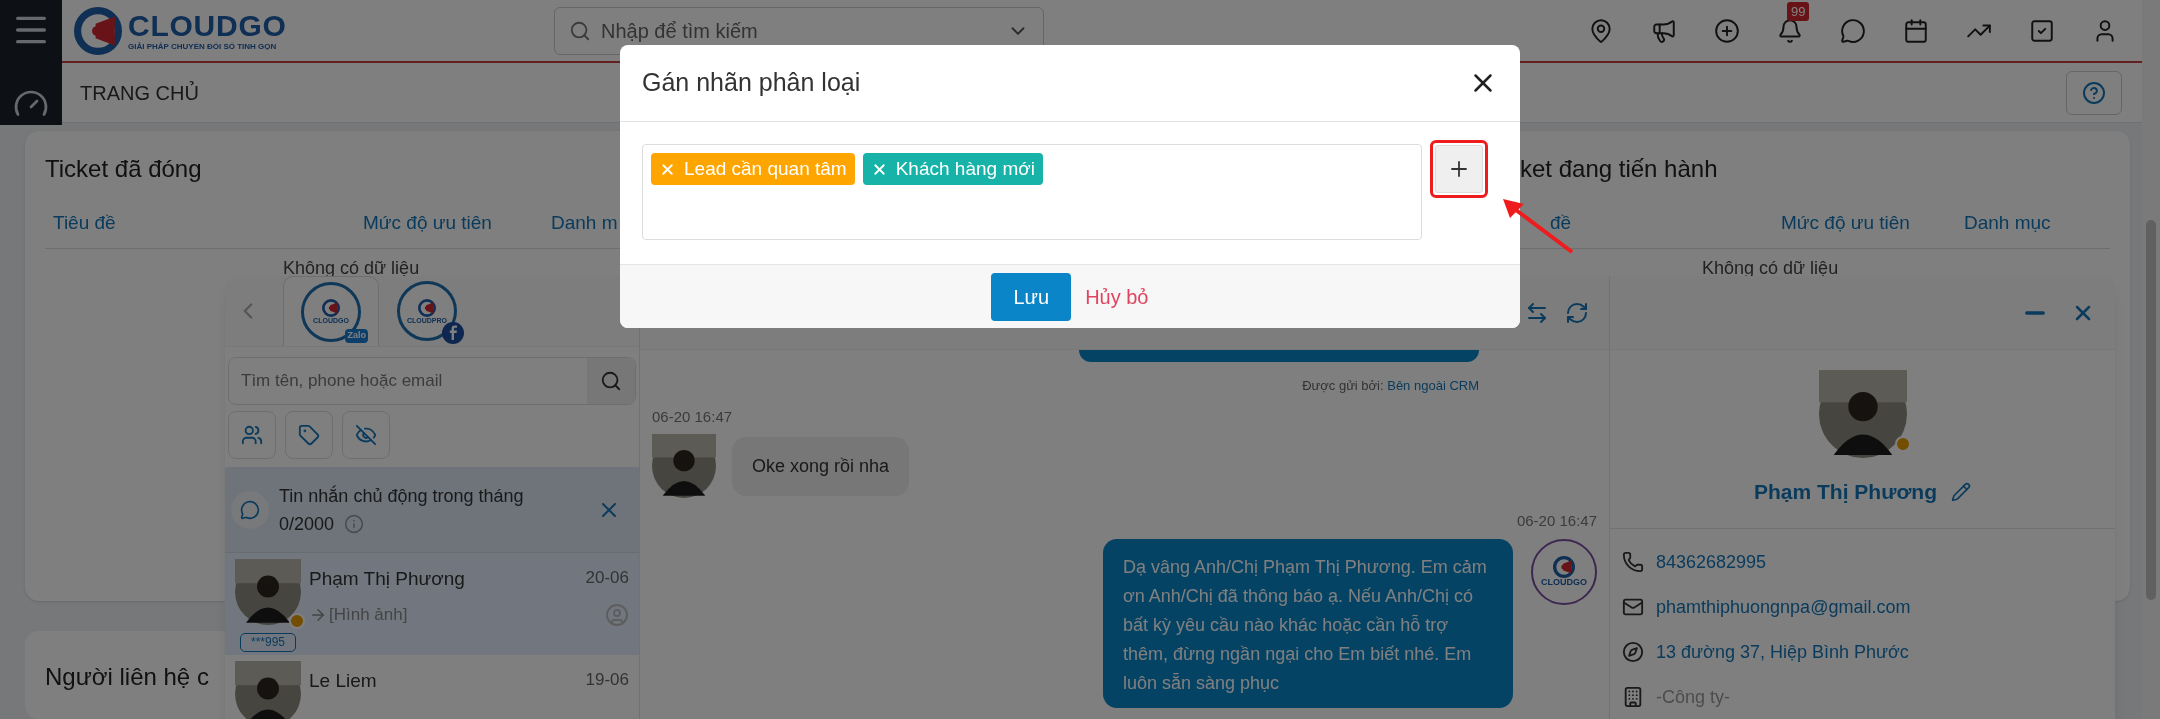 Image resolution: width=2160 pixels, height=719 pixels. Describe the element at coordinates (952, 169) in the screenshot. I see `label-tag: Khách hàng mới` at that location.